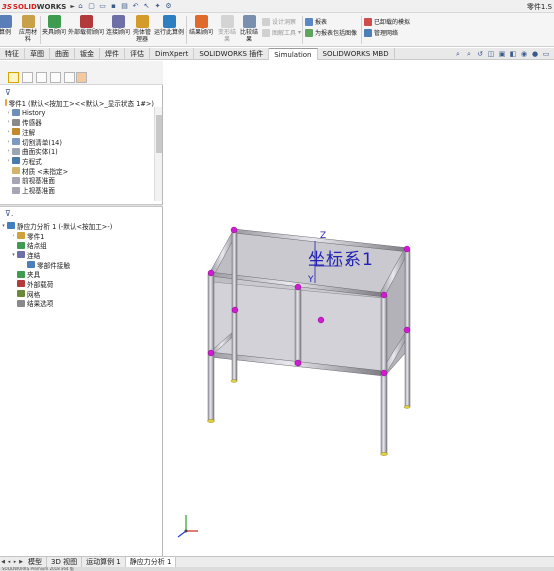 This screenshot has height=571, width=554. What do you see at coordinates (65, 562) in the screenshot?
I see `bottom-tab: 3D 视图` at bounding box center [65, 562].